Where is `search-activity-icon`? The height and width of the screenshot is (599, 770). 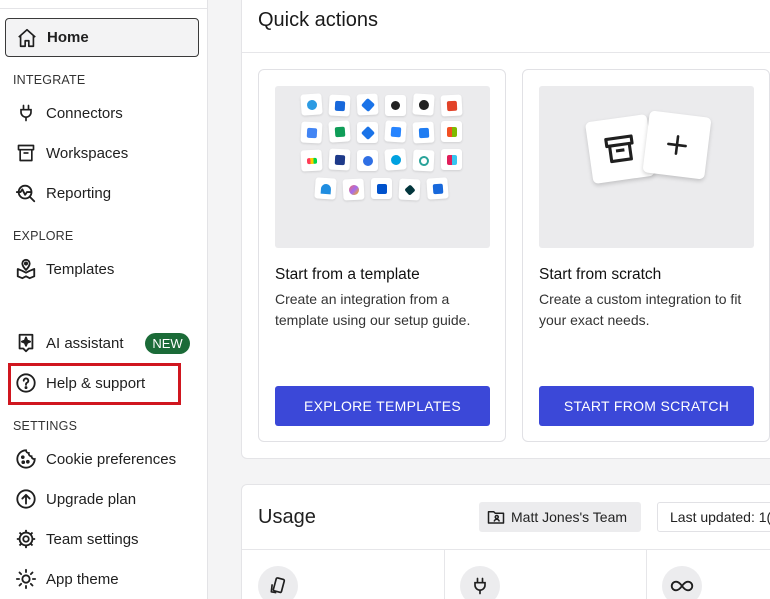
search-activity-icon is located at coordinates (26, 193).